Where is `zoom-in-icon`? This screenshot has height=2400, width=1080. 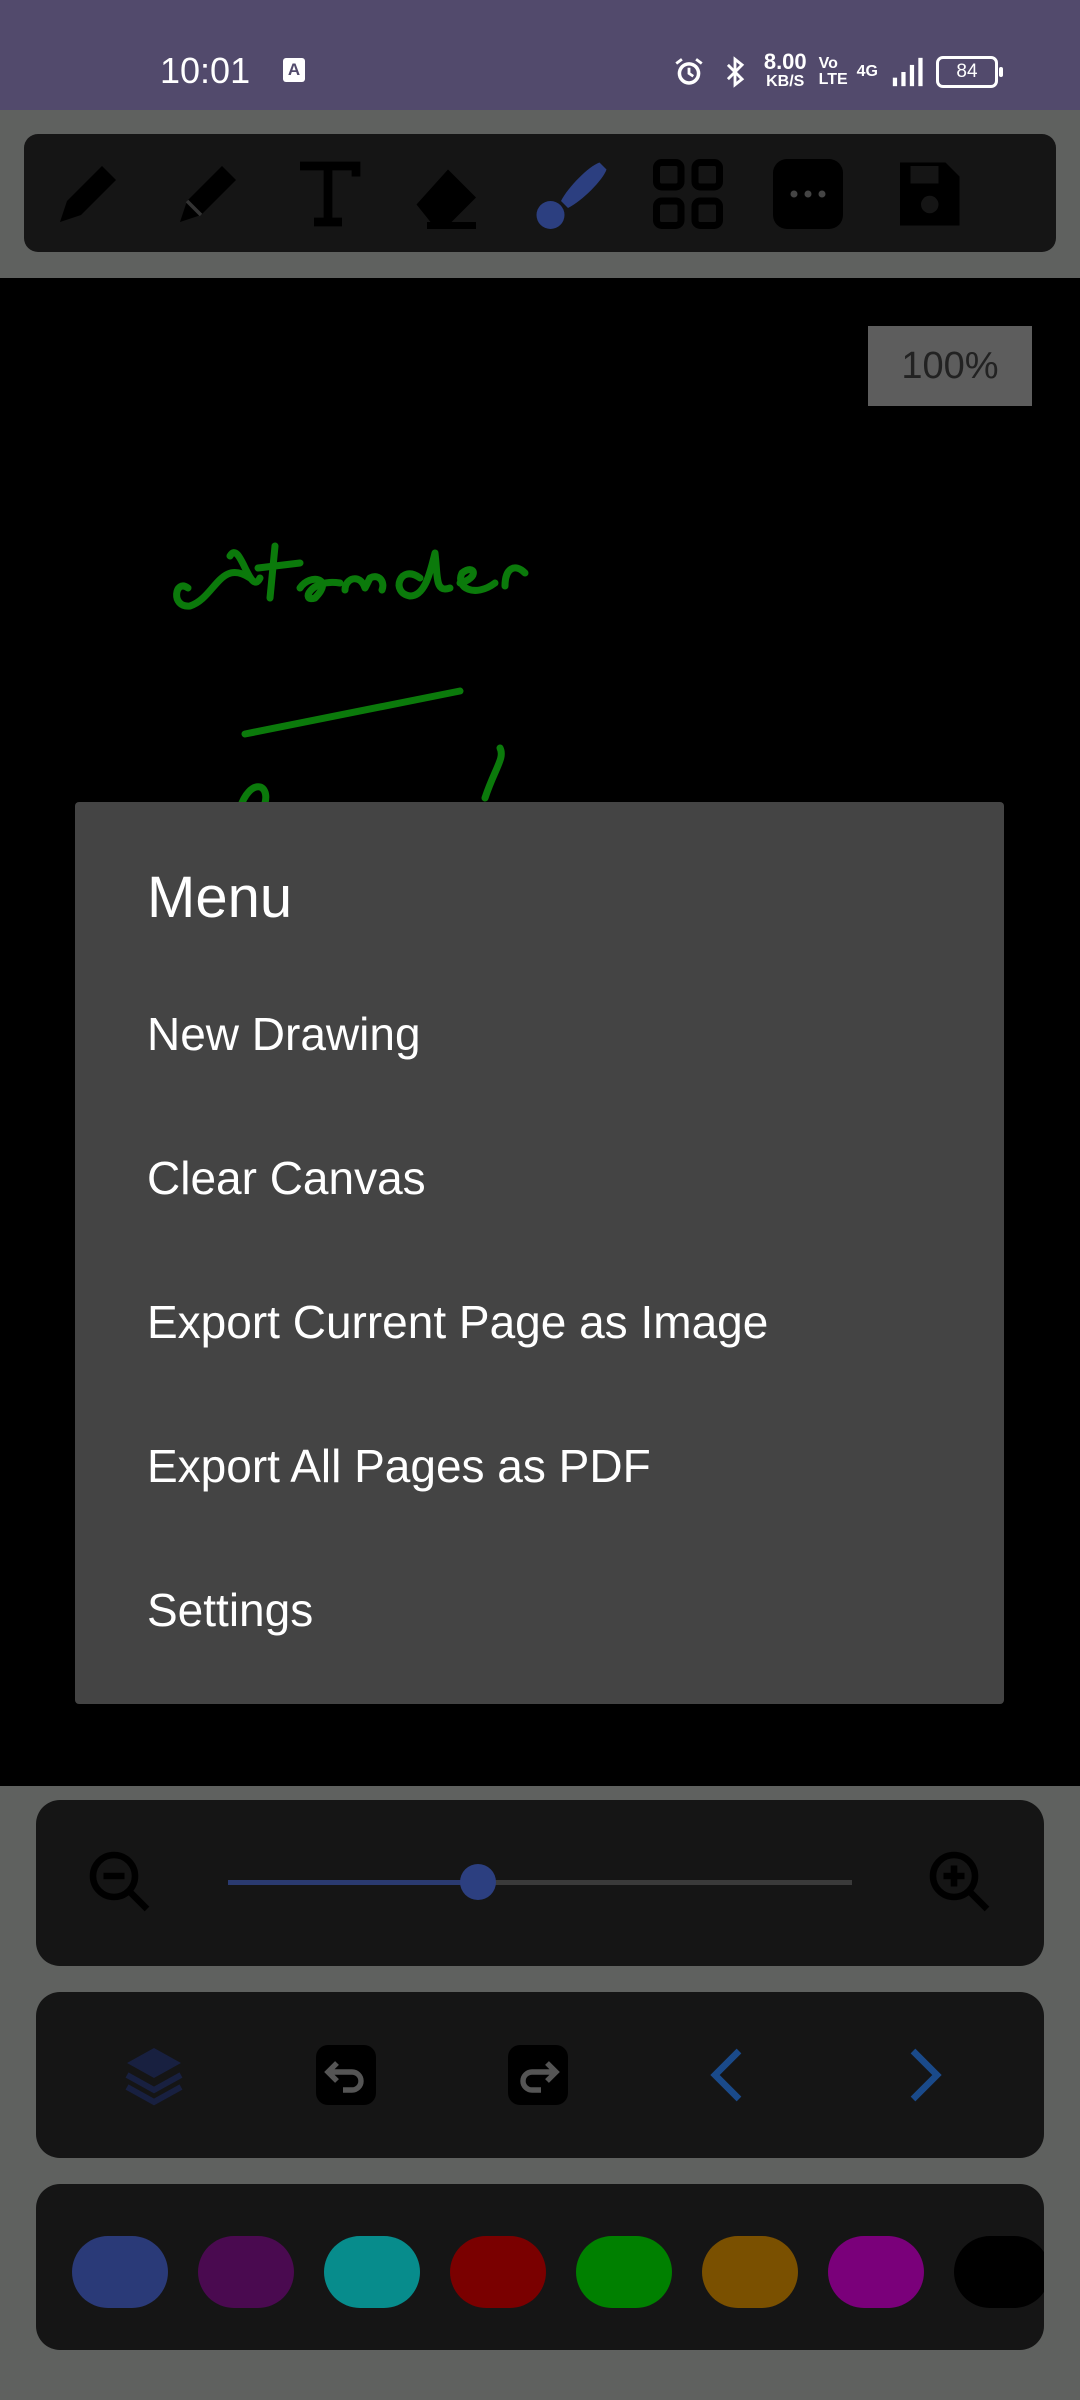 zoom-in-icon is located at coordinates (960, 1882).